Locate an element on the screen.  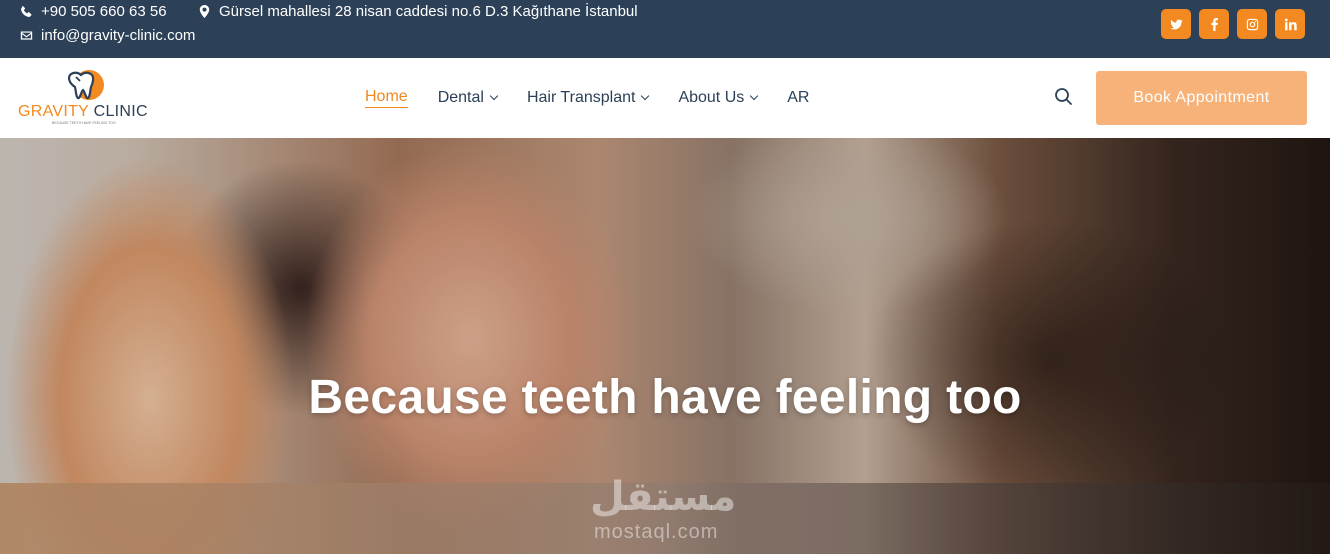
nav-home: Home is located at coordinates (386, 98).